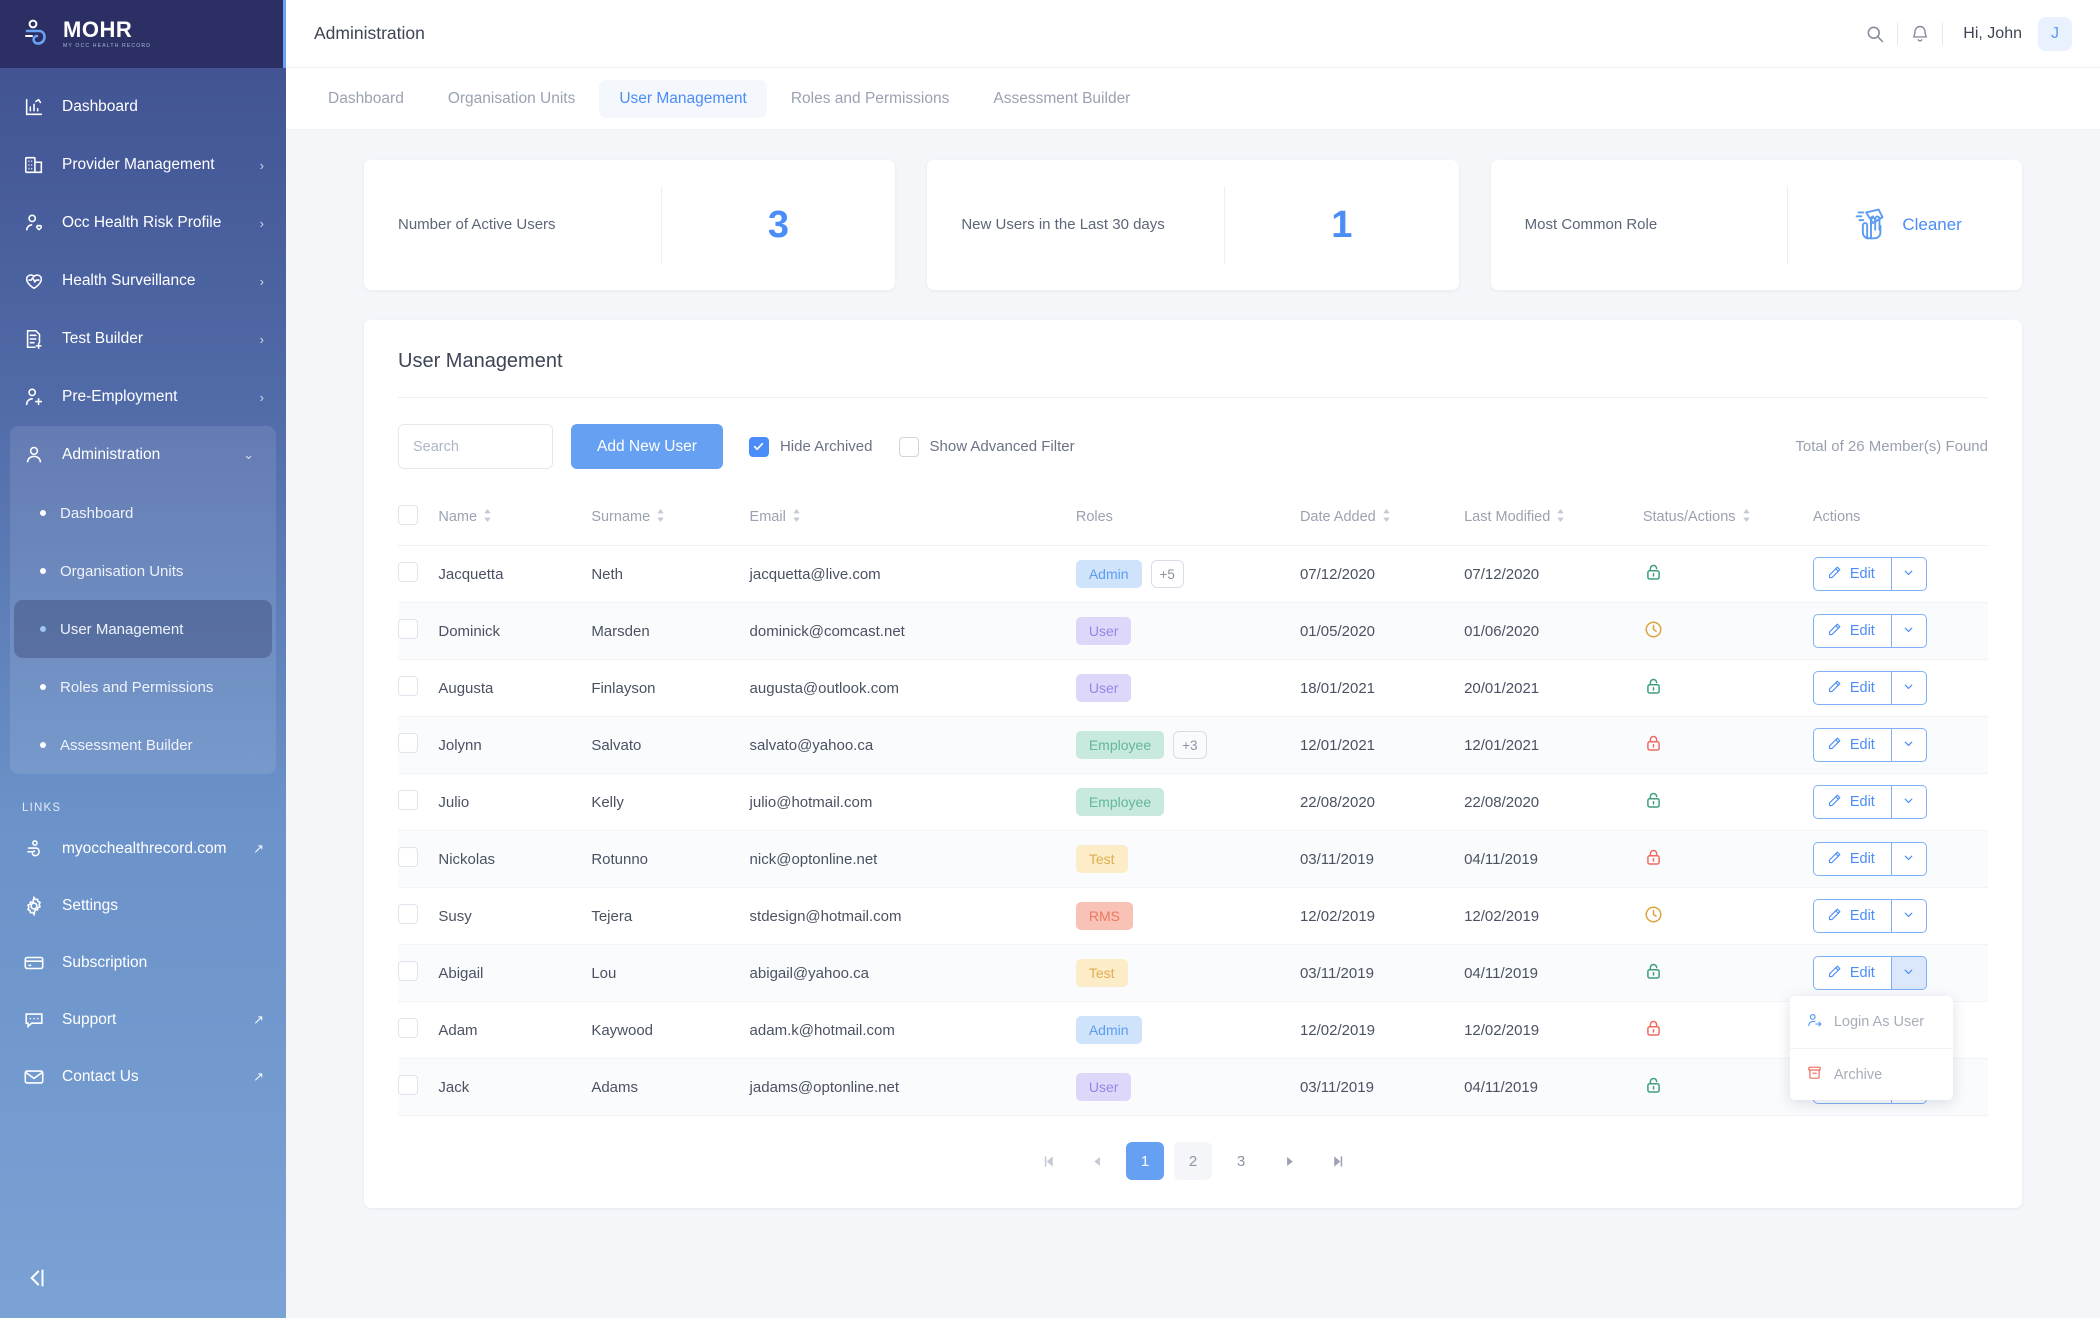 Image resolution: width=2100 pixels, height=1318 pixels. Describe the element at coordinates (143, 339) in the screenshot. I see `sidebar-item-test-builder: Test Builder ›` at that location.